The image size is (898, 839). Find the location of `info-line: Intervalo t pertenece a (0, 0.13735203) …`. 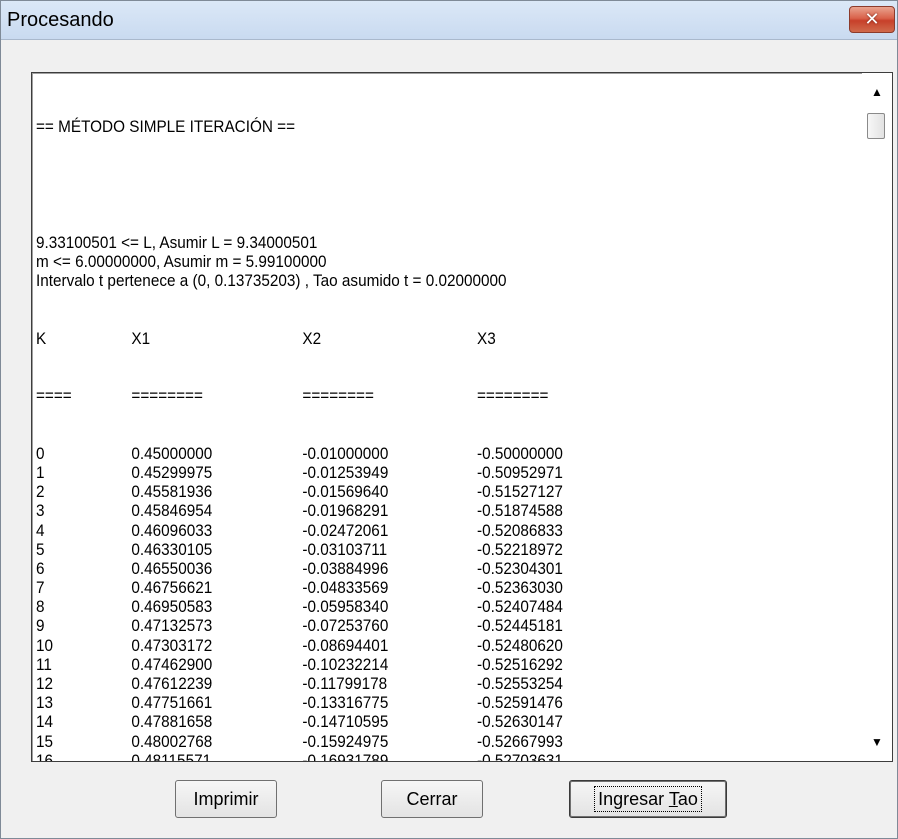

info-line: Intervalo t pertenece a (0, 0.13735203) … is located at coordinates (271, 280).